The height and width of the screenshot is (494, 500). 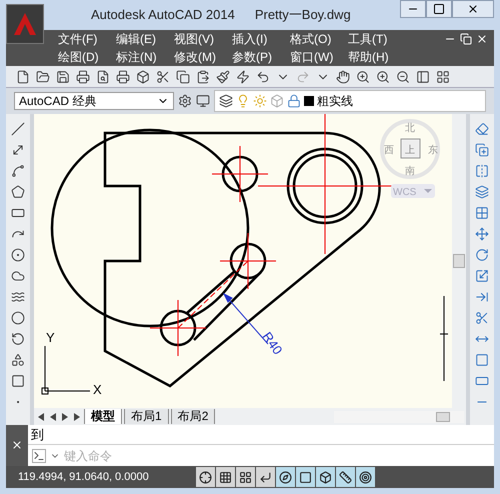 I want to click on menu-item: 标注(N), so click(x=145, y=57).